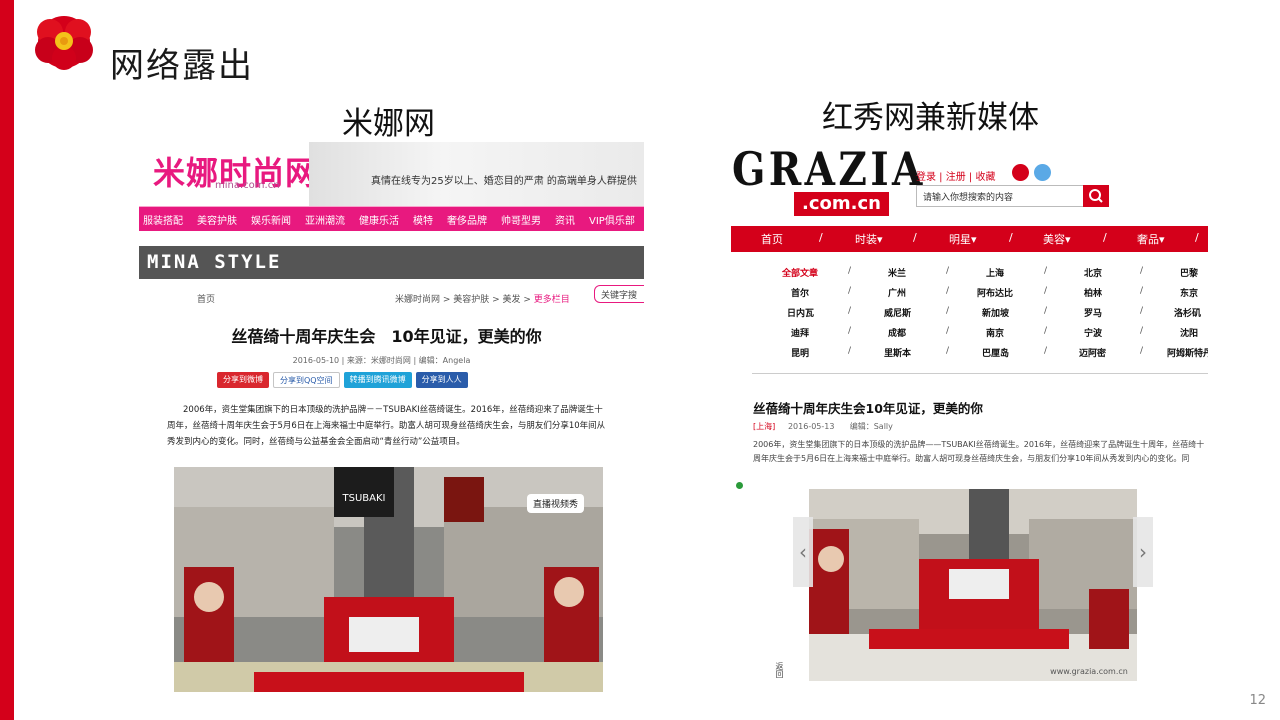  I want to click on city-link: 沈阳, so click(1189, 332).